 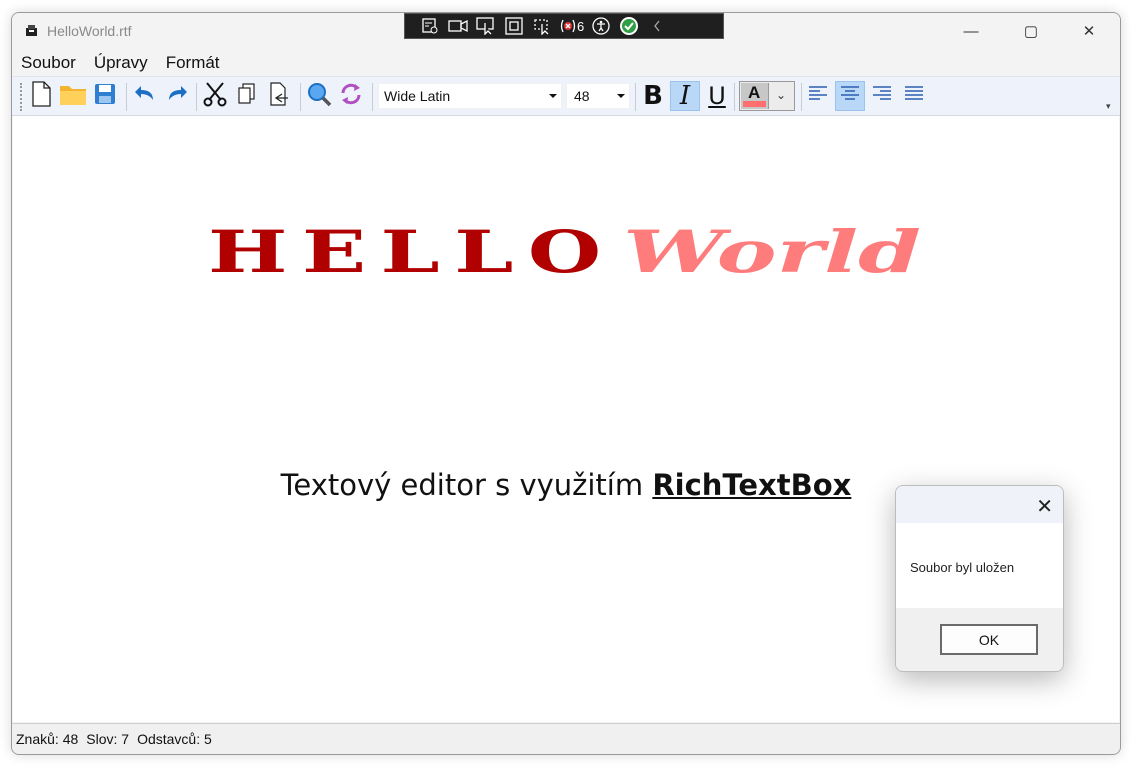 I want to click on align-left-button, so click(x=818, y=96).